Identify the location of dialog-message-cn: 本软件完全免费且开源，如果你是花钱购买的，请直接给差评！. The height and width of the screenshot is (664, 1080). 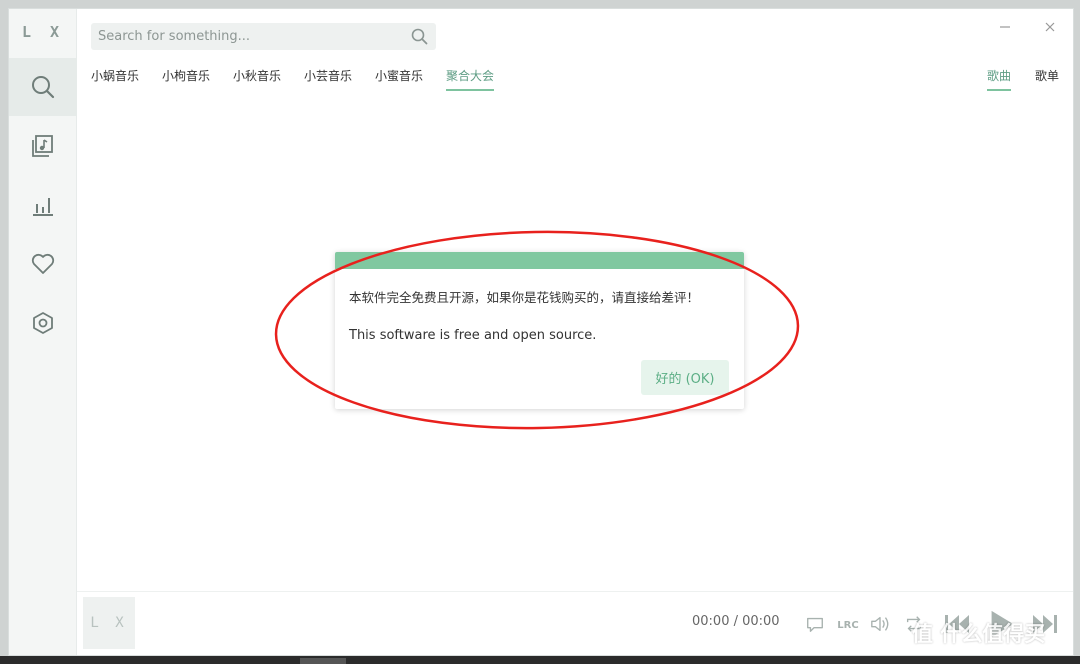
(524, 297).